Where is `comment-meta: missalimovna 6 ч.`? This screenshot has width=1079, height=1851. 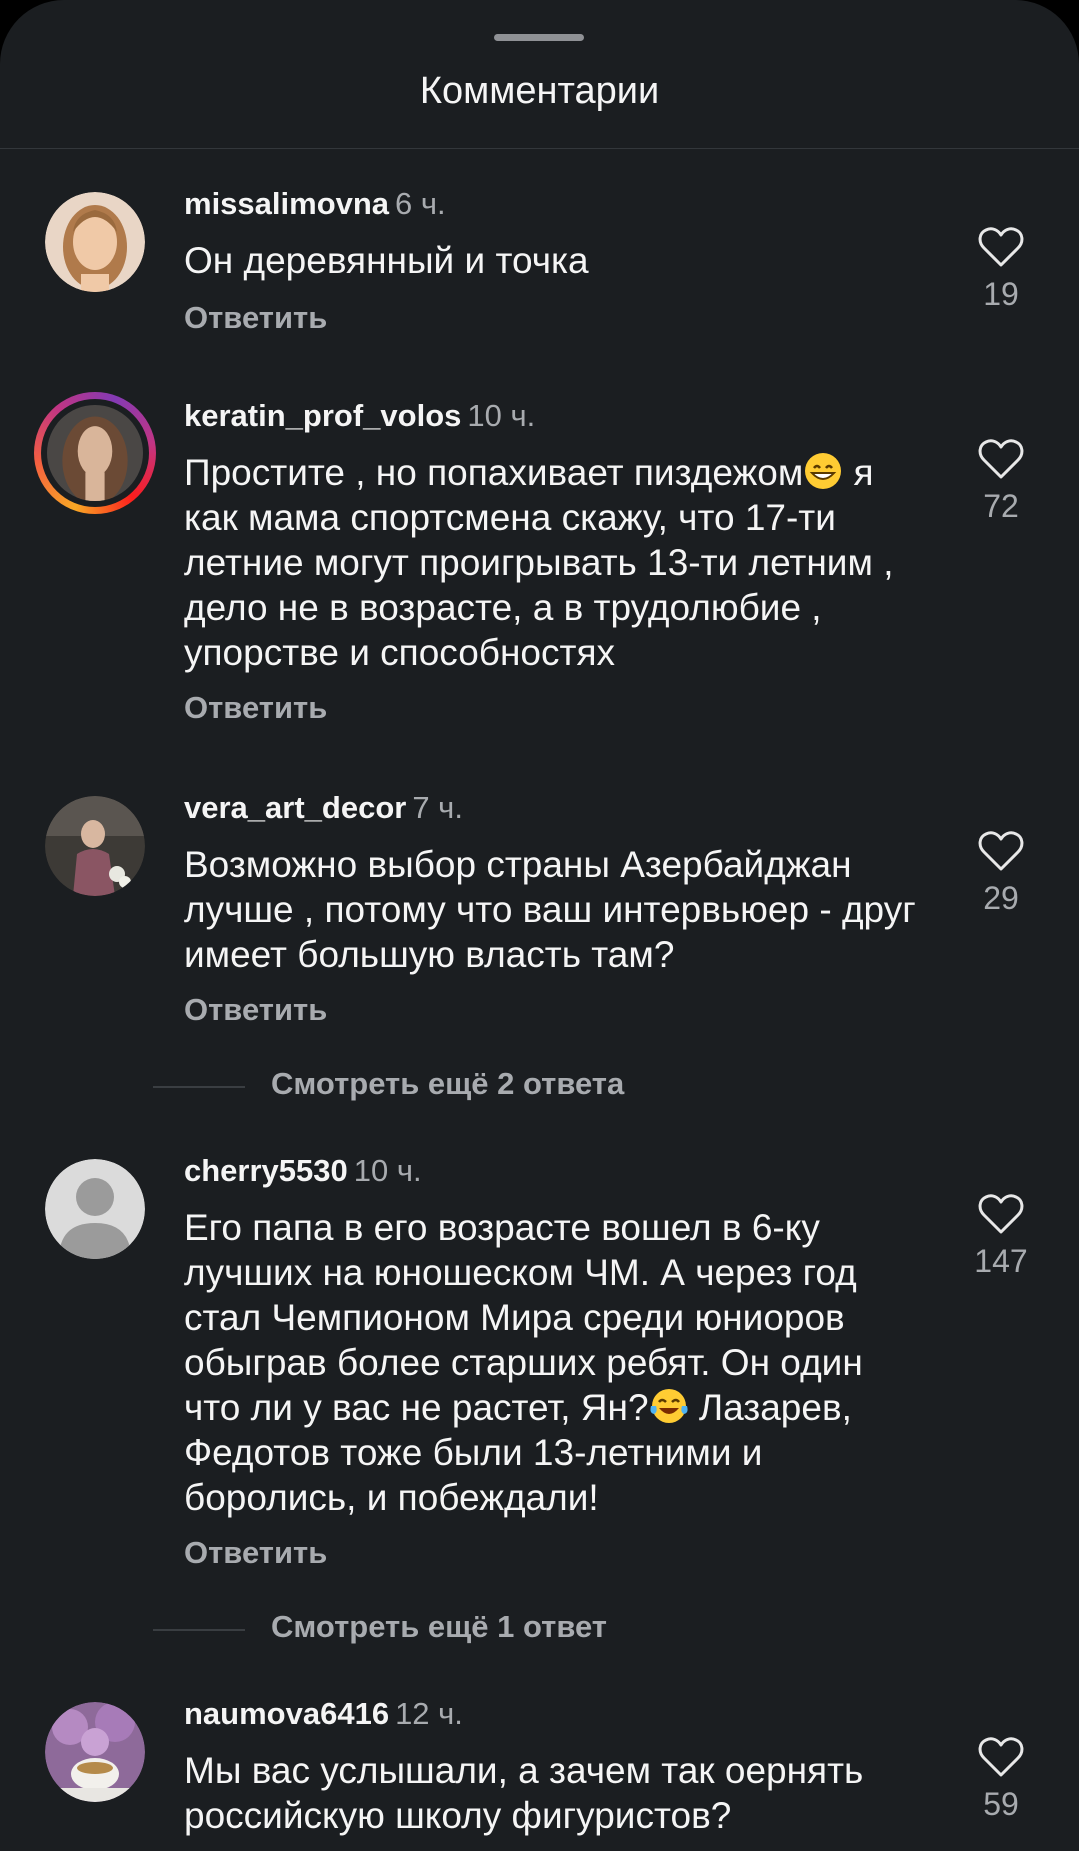
comment-meta: missalimovna 6 ч. is located at coordinates (315, 204).